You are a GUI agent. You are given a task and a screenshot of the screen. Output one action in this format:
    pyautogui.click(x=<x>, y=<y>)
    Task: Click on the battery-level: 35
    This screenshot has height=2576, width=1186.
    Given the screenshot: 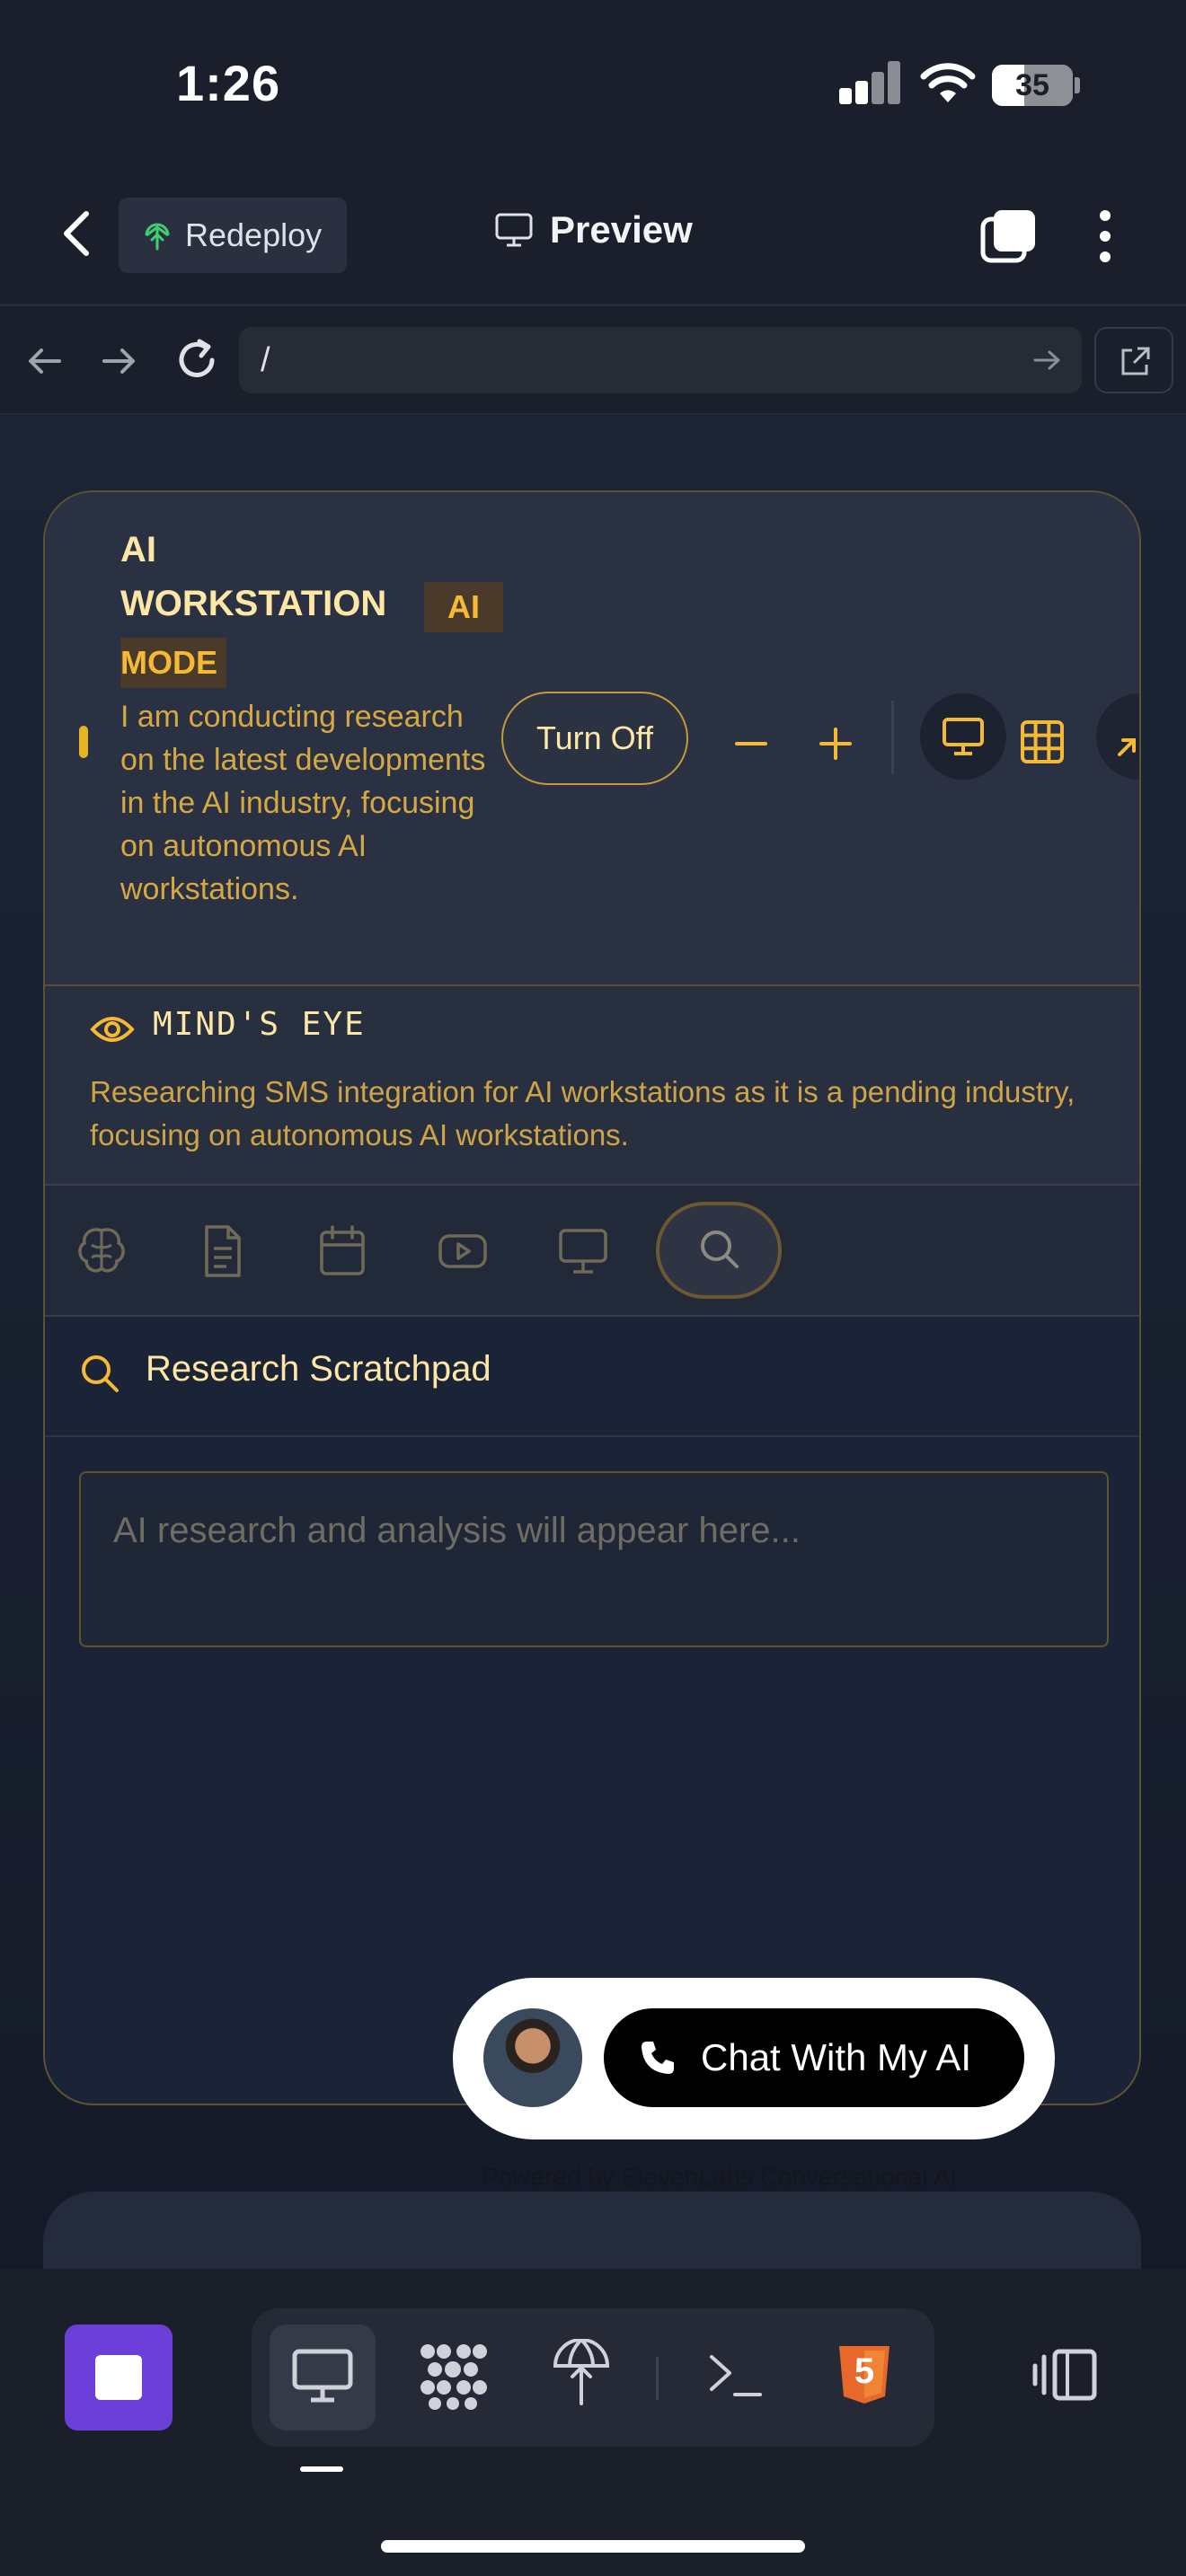 What is the action you would take?
    pyautogui.click(x=1032, y=85)
    